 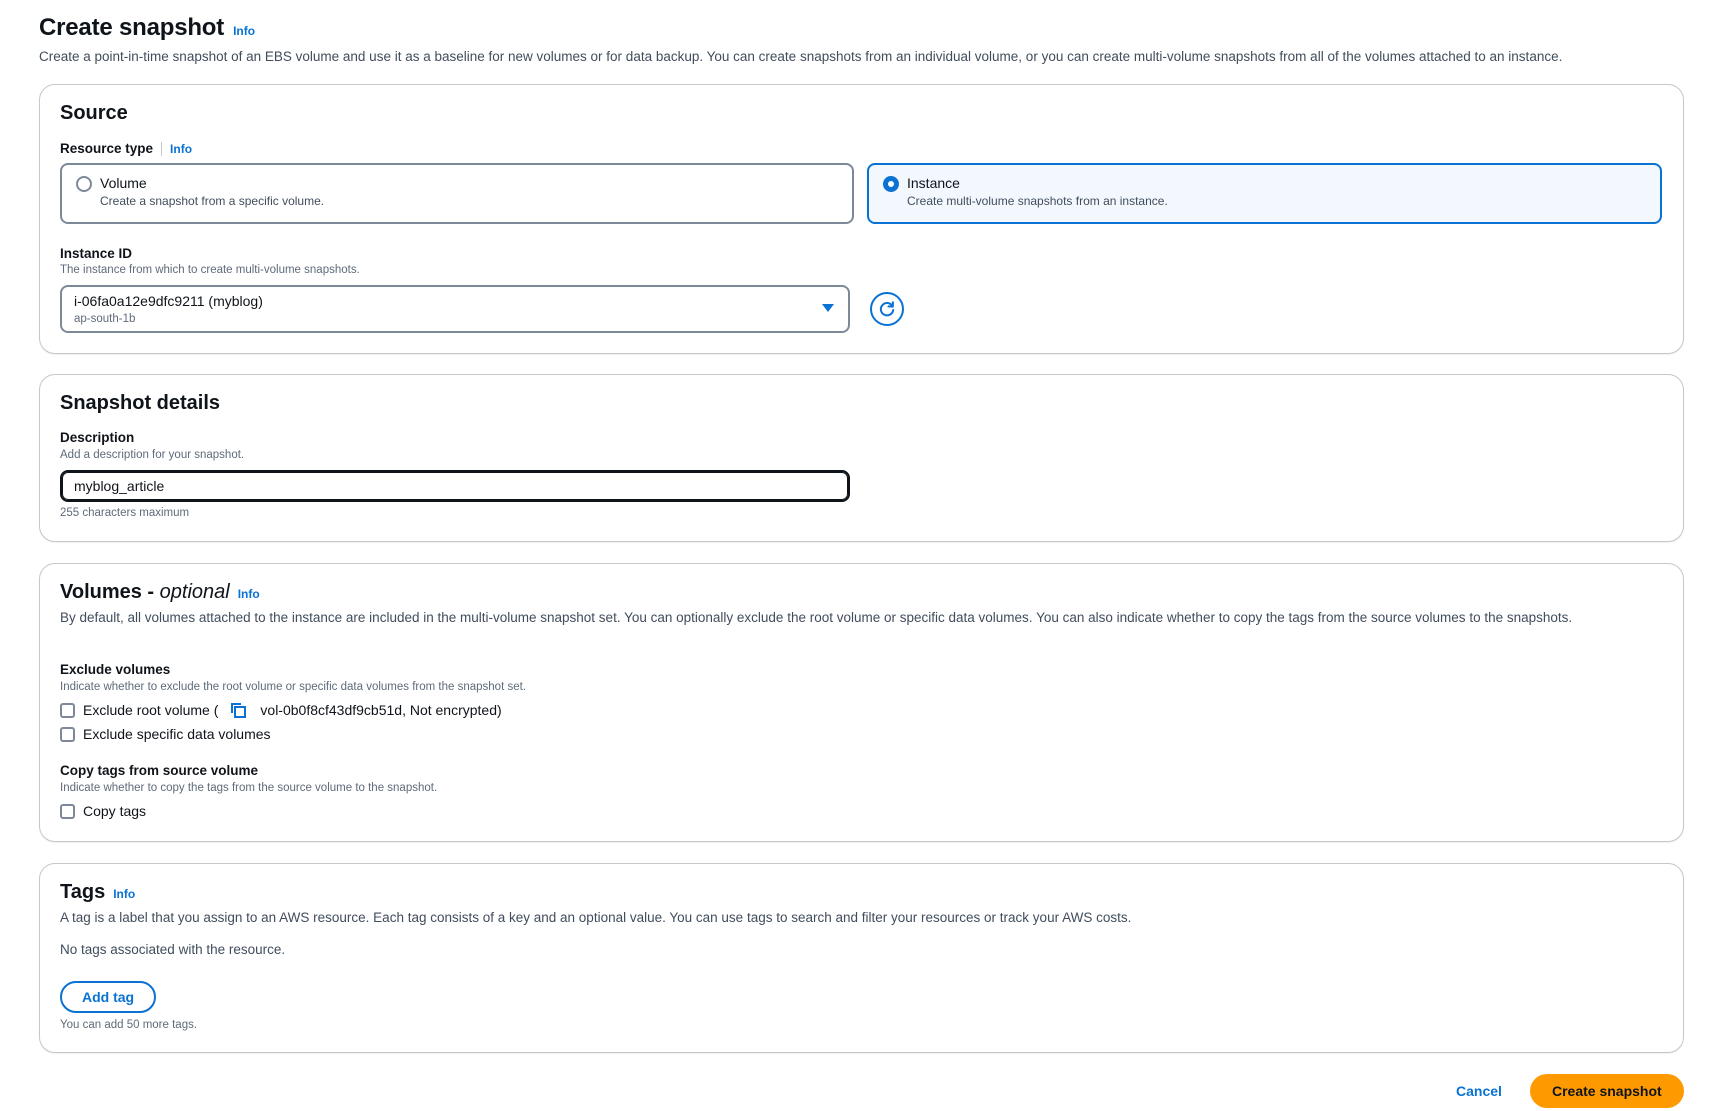 What do you see at coordinates (152, 455) in the screenshot?
I see `description-help: Add a description for your snapshot.` at bounding box center [152, 455].